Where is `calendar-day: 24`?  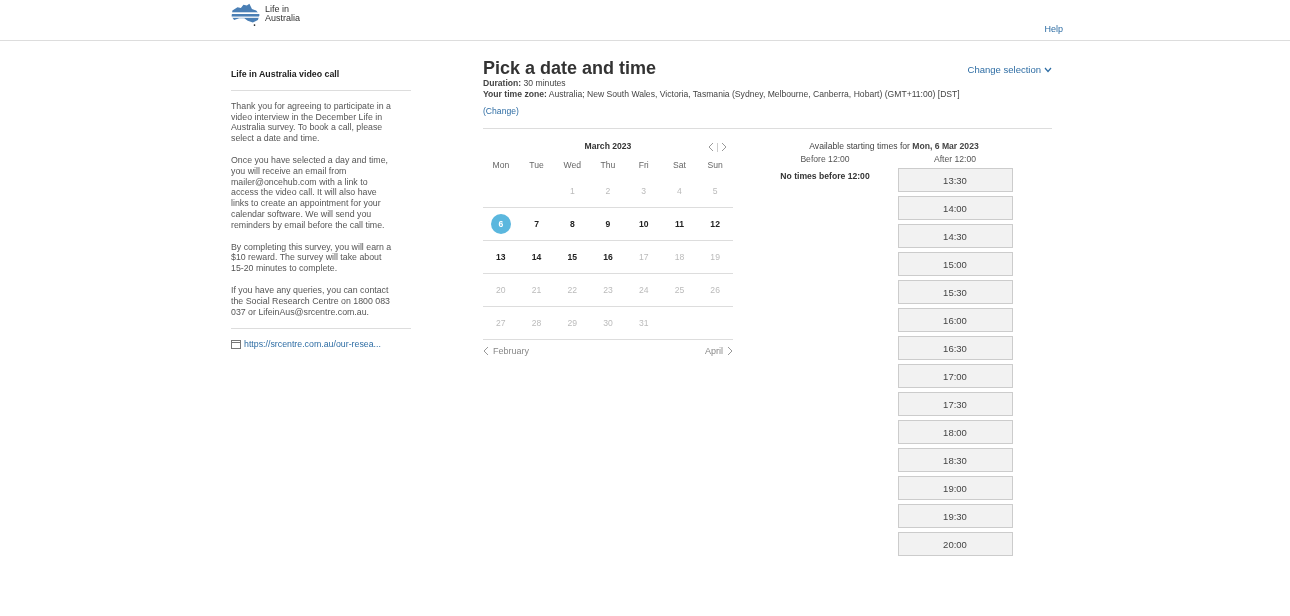
calendar-day: 24 is located at coordinates (643, 290).